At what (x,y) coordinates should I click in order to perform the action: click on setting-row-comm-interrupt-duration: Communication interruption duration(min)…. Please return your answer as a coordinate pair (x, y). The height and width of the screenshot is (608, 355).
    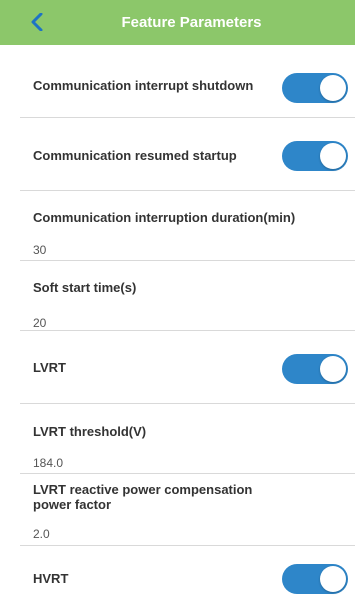
    Looking at the image, I should click on (187, 226).